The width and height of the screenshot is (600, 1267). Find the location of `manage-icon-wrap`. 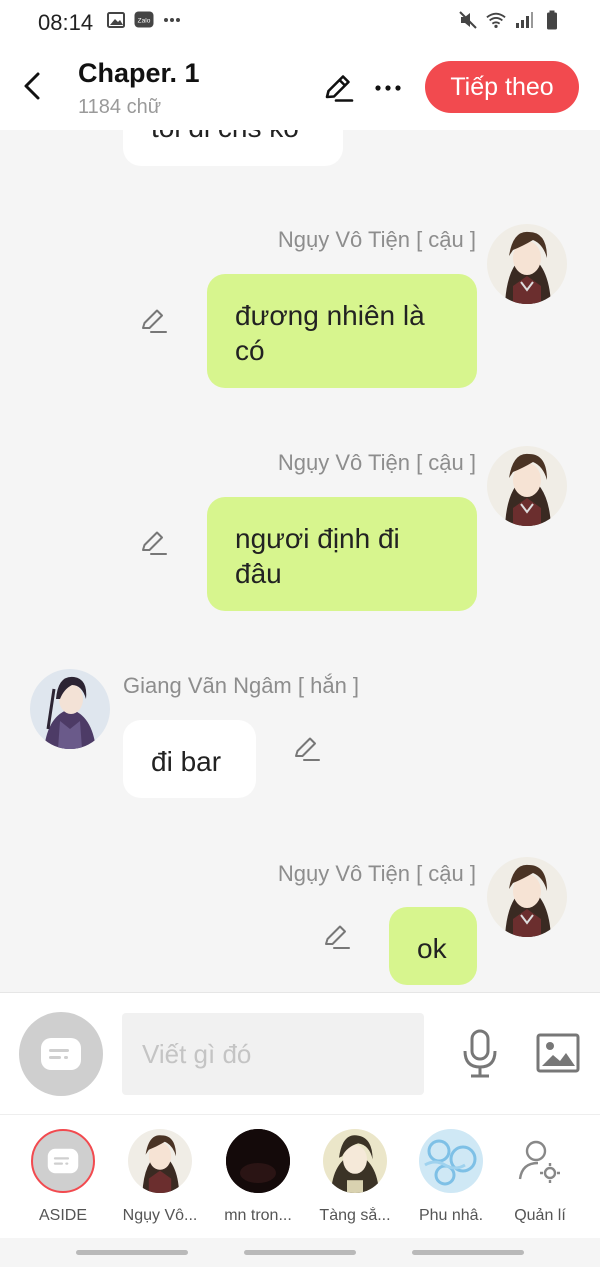

manage-icon-wrap is located at coordinates (540, 1161).